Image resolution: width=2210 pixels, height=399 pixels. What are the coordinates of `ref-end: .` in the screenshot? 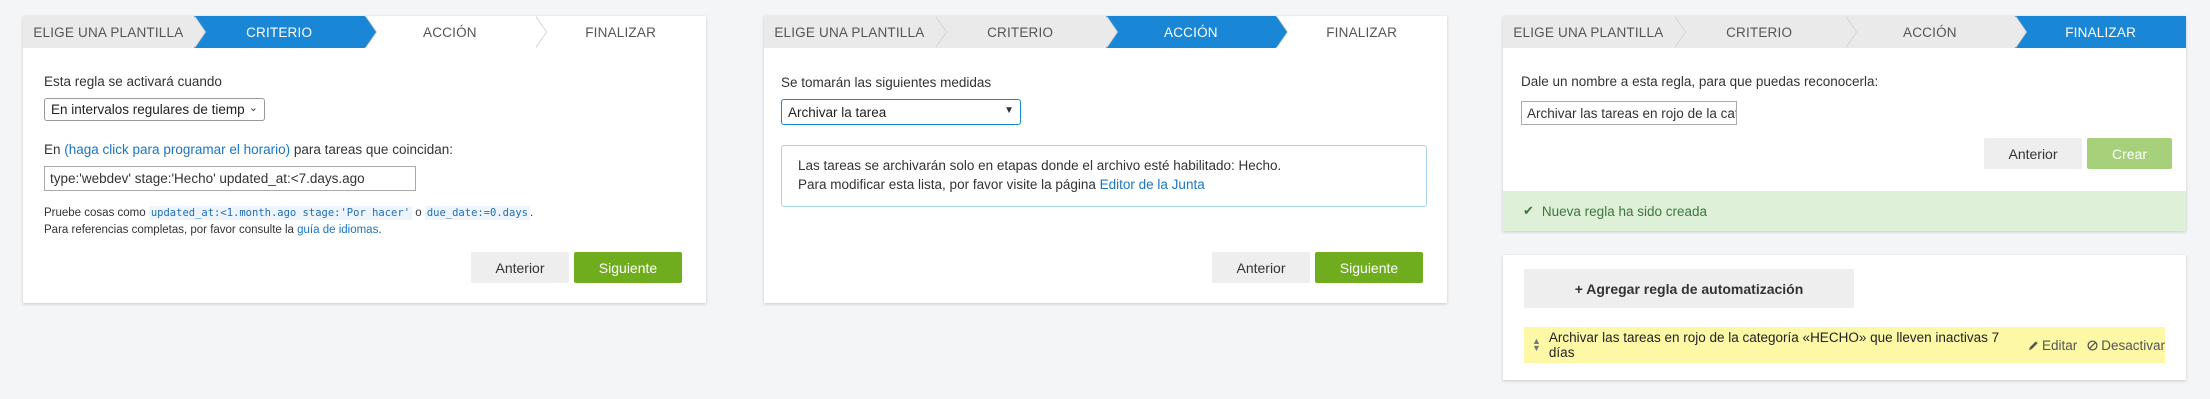 It's located at (380, 230).